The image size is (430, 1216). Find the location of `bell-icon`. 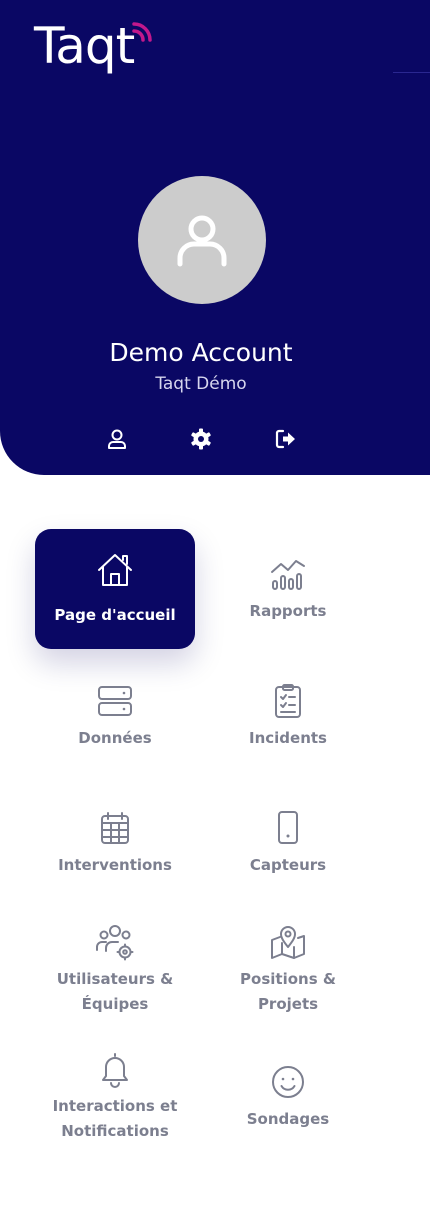

bell-icon is located at coordinates (115, 1069).